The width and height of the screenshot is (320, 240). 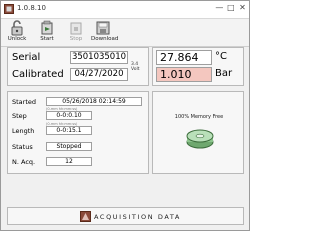 What do you see at coordinates (69, 146) in the screenshot?
I see `status-value: Stopped` at bounding box center [69, 146].